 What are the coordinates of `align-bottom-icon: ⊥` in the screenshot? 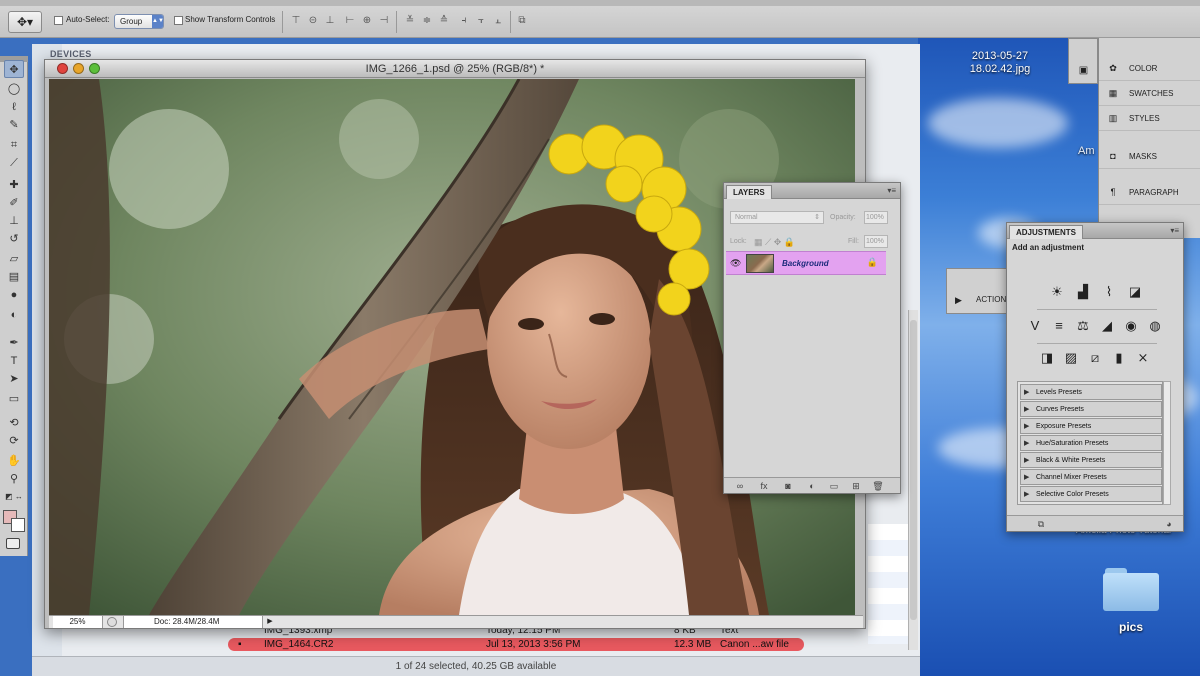 It's located at (330, 21).